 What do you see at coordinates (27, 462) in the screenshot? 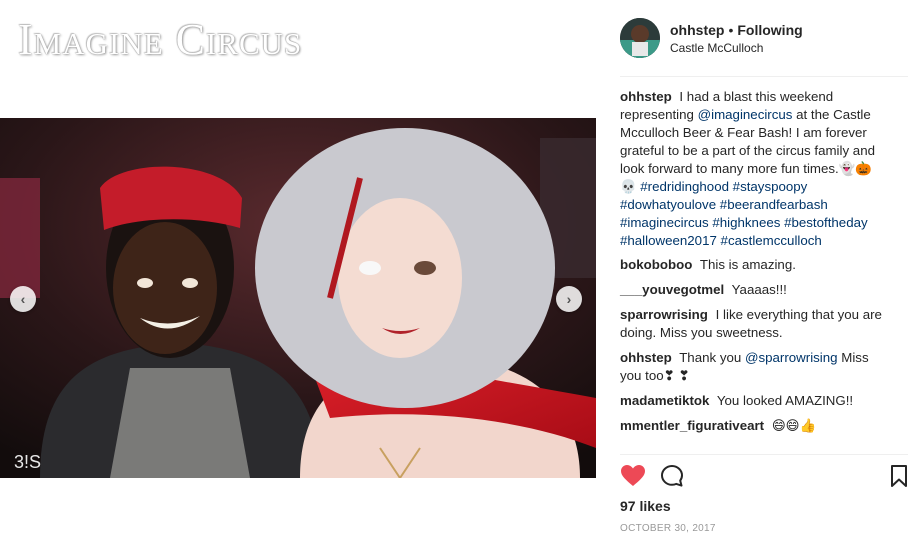
I see `photo-watermark: 3ǃS` at bounding box center [27, 462].